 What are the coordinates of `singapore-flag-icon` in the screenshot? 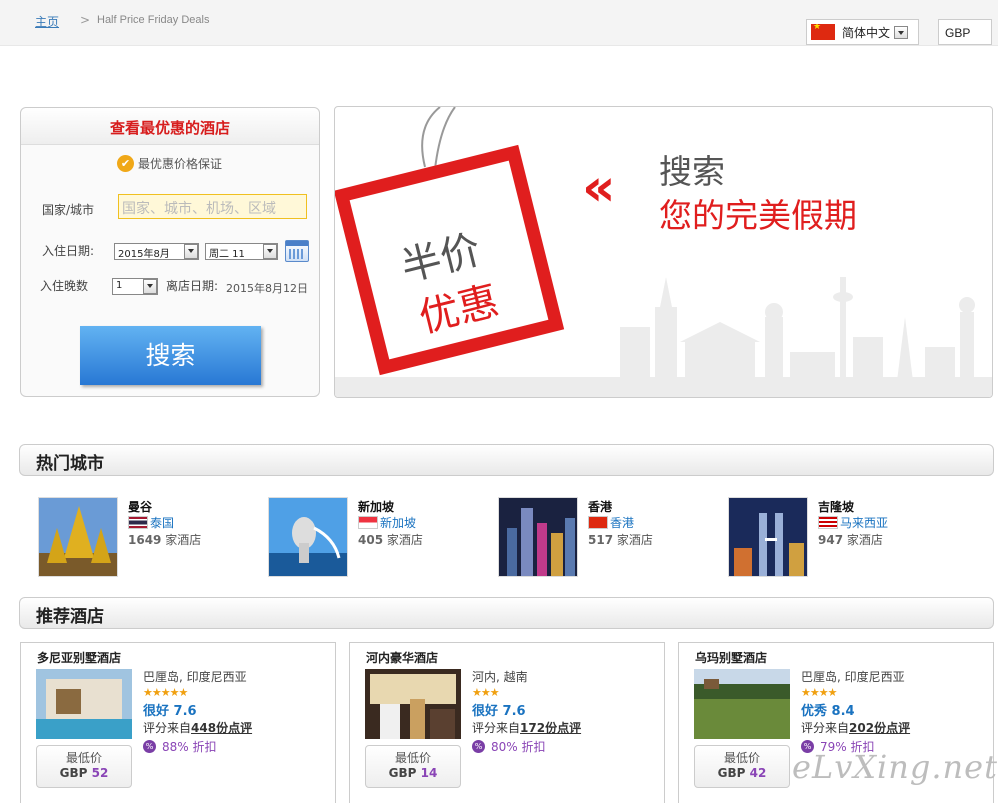 It's located at (368, 522).